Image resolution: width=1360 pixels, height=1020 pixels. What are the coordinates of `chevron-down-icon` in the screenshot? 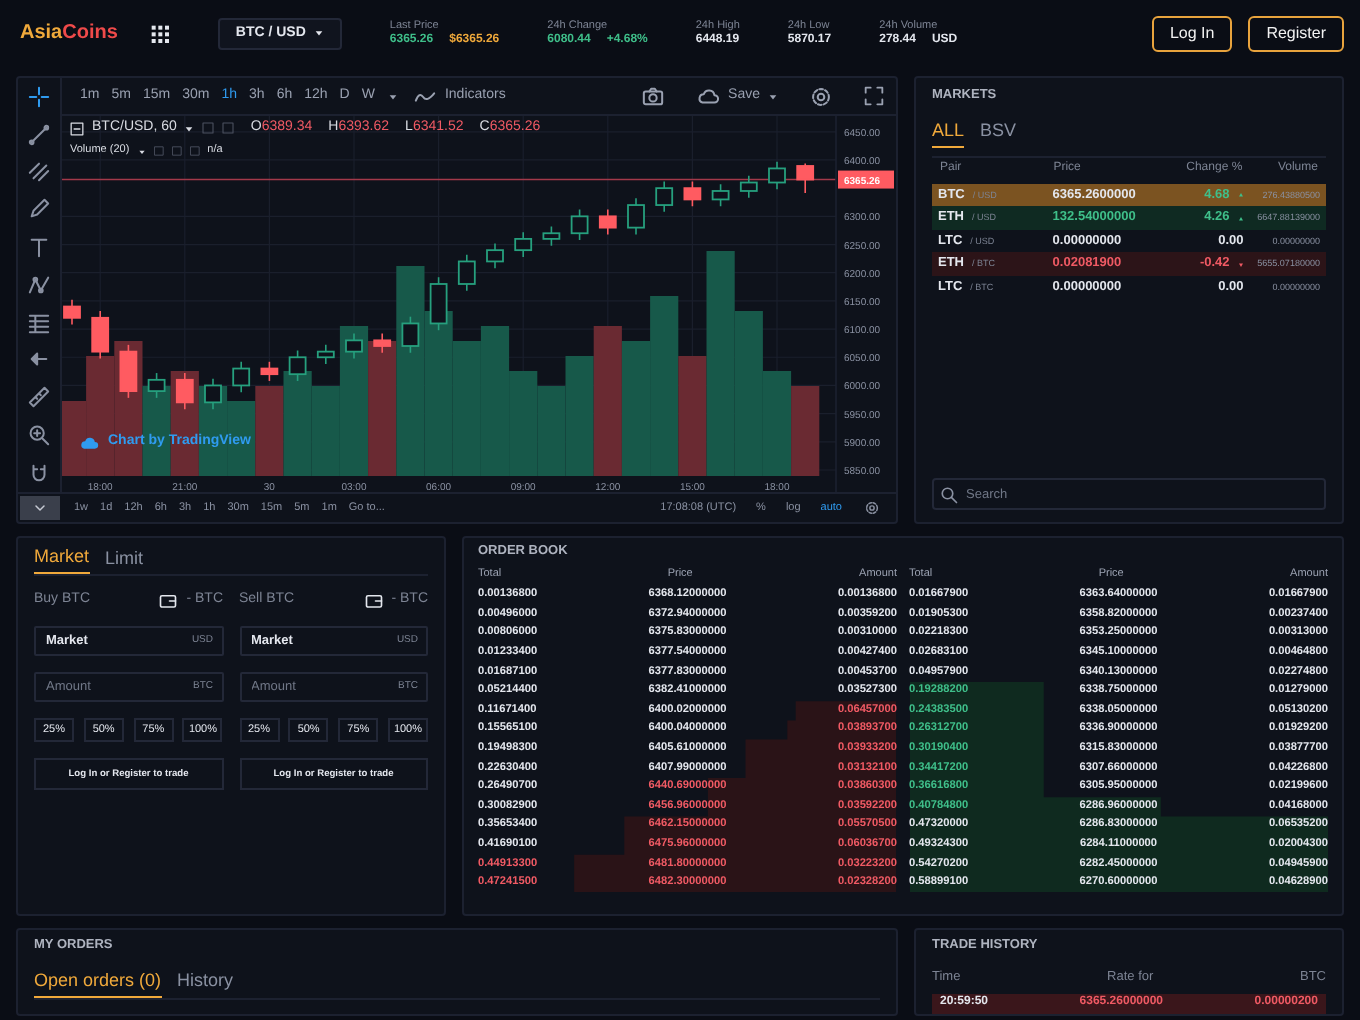 It's located at (40, 508).